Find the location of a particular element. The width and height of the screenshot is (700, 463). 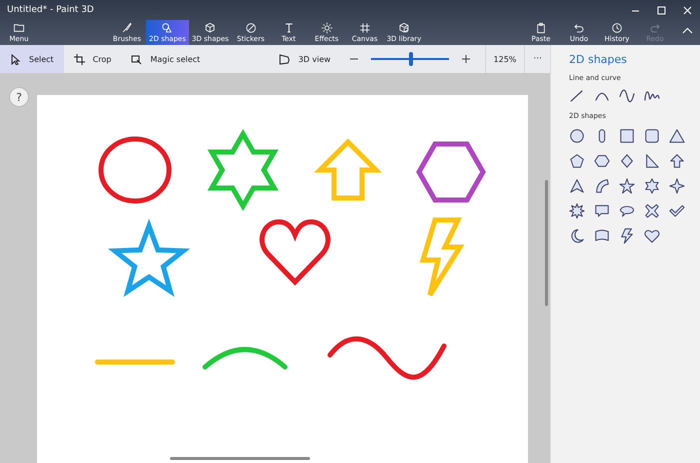

text-icon is located at coordinates (288, 28).